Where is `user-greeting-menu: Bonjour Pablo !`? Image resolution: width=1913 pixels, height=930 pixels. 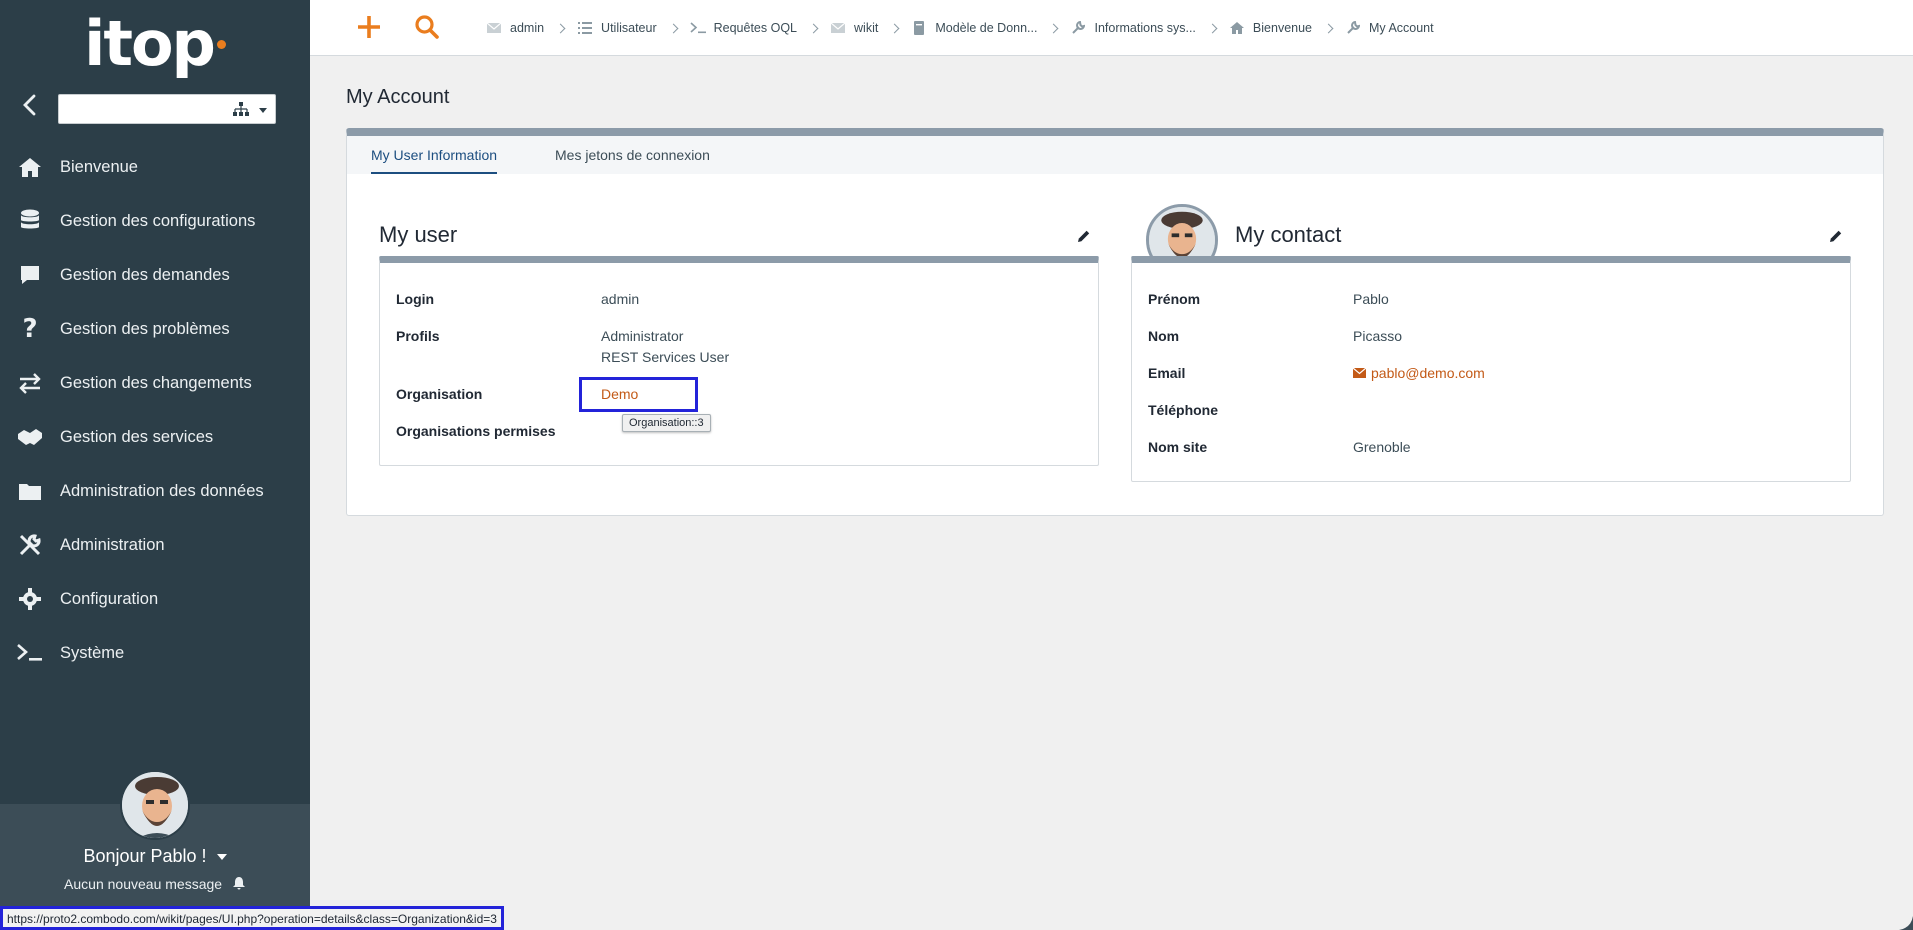 user-greeting-menu: Bonjour Pablo ! is located at coordinates (155, 856).